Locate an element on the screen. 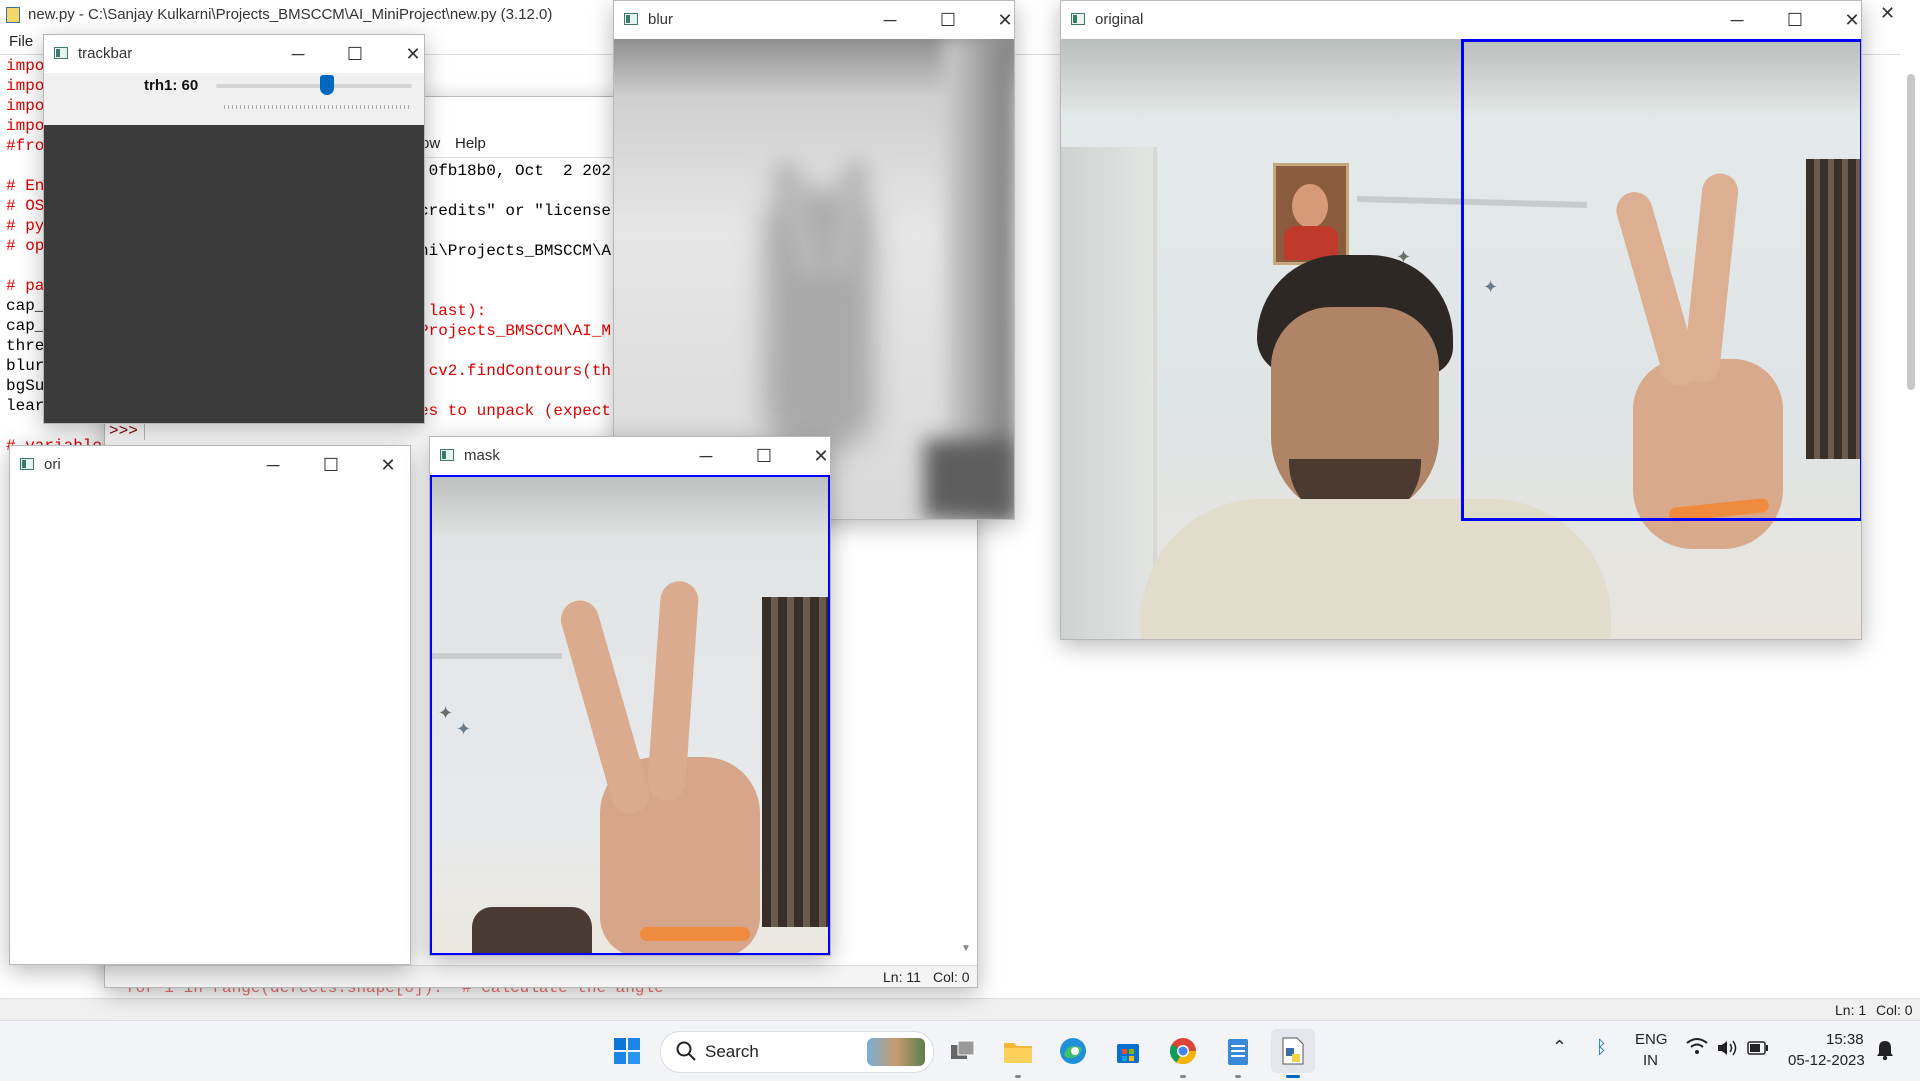 The width and height of the screenshot is (1920, 1081). code-fragment: blur is located at coordinates (25, 366).